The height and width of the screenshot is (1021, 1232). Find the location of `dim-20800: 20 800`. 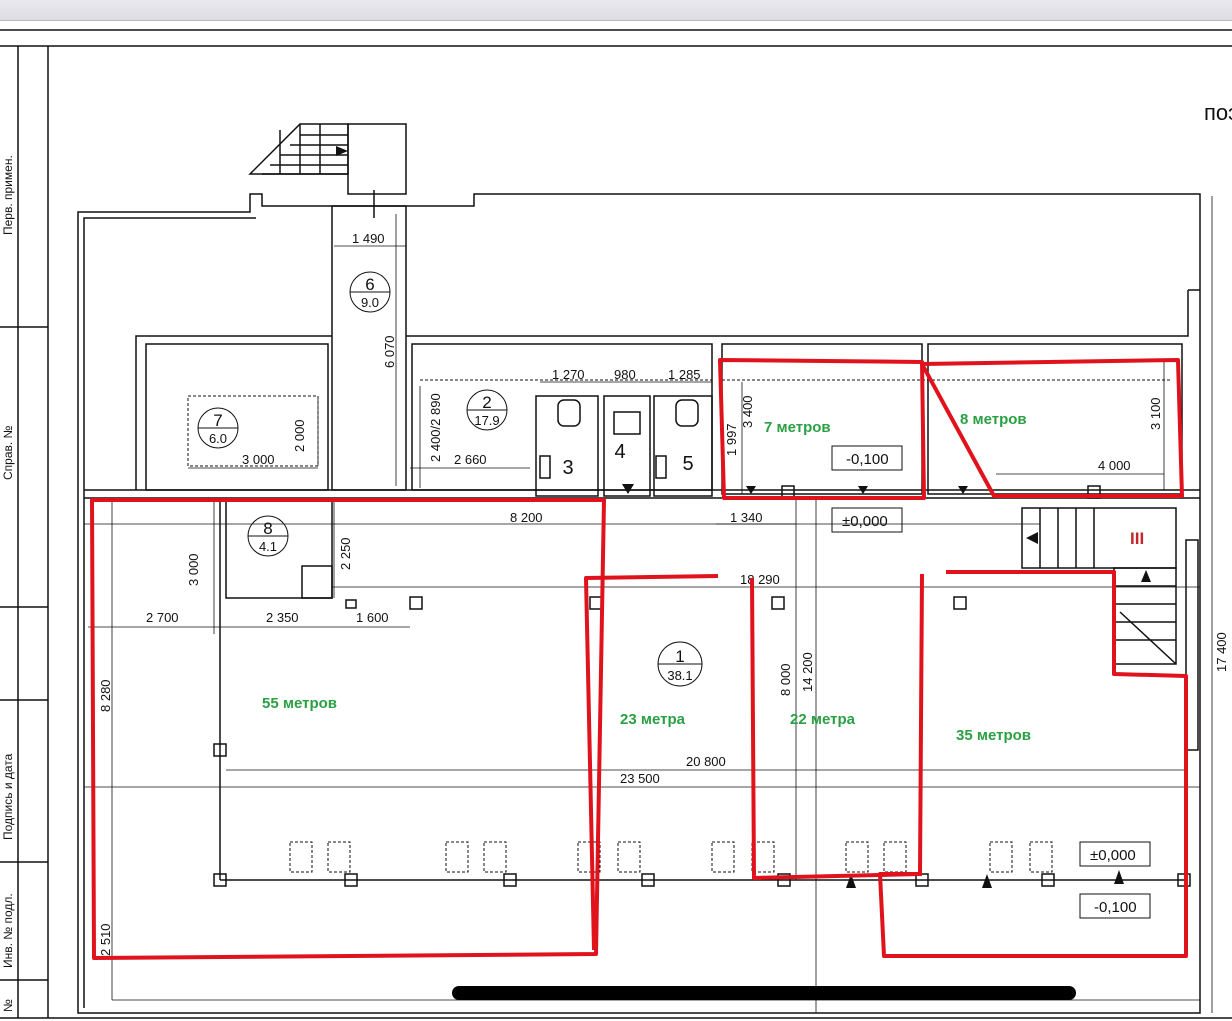

dim-20800: 20 800 is located at coordinates (706, 761).